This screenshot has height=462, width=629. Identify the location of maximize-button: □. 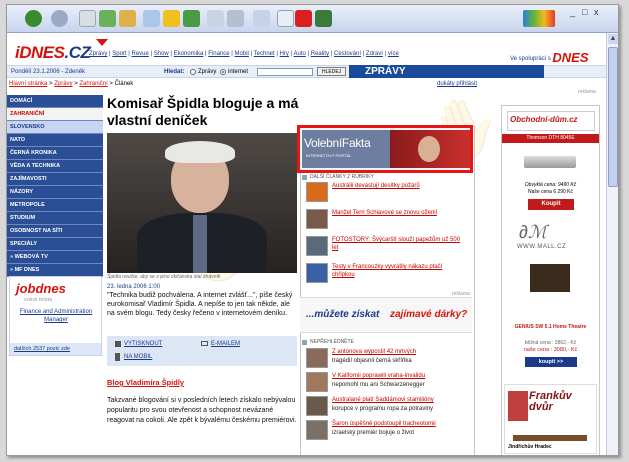
(584, 12).